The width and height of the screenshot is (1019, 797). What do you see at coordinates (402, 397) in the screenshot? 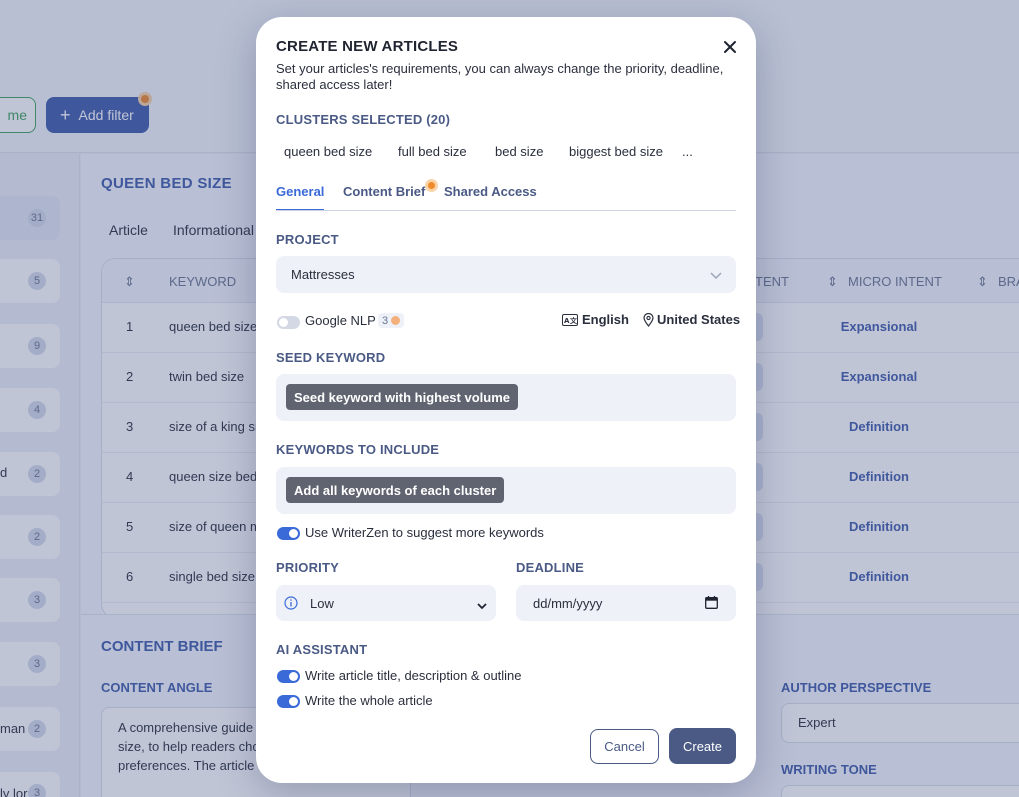
I see `seed-keyword-token: Seed keyword with highest volume` at bounding box center [402, 397].